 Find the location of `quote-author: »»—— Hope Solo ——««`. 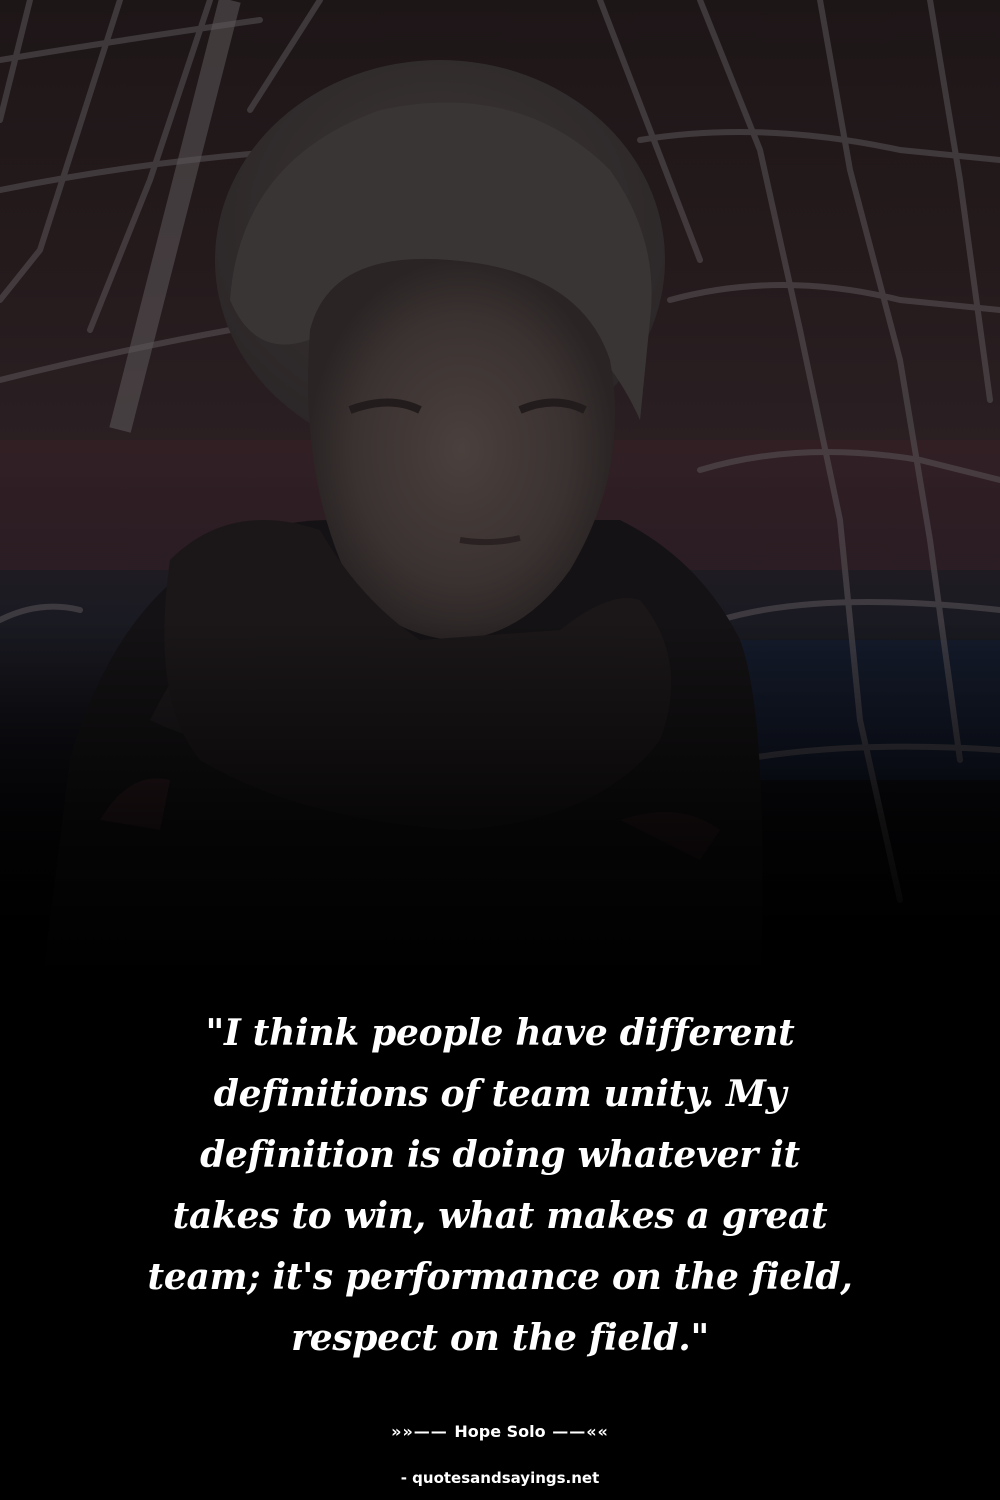

quote-author: »»—— Hope Solo ——«« is located at coordinates (500, 1432).